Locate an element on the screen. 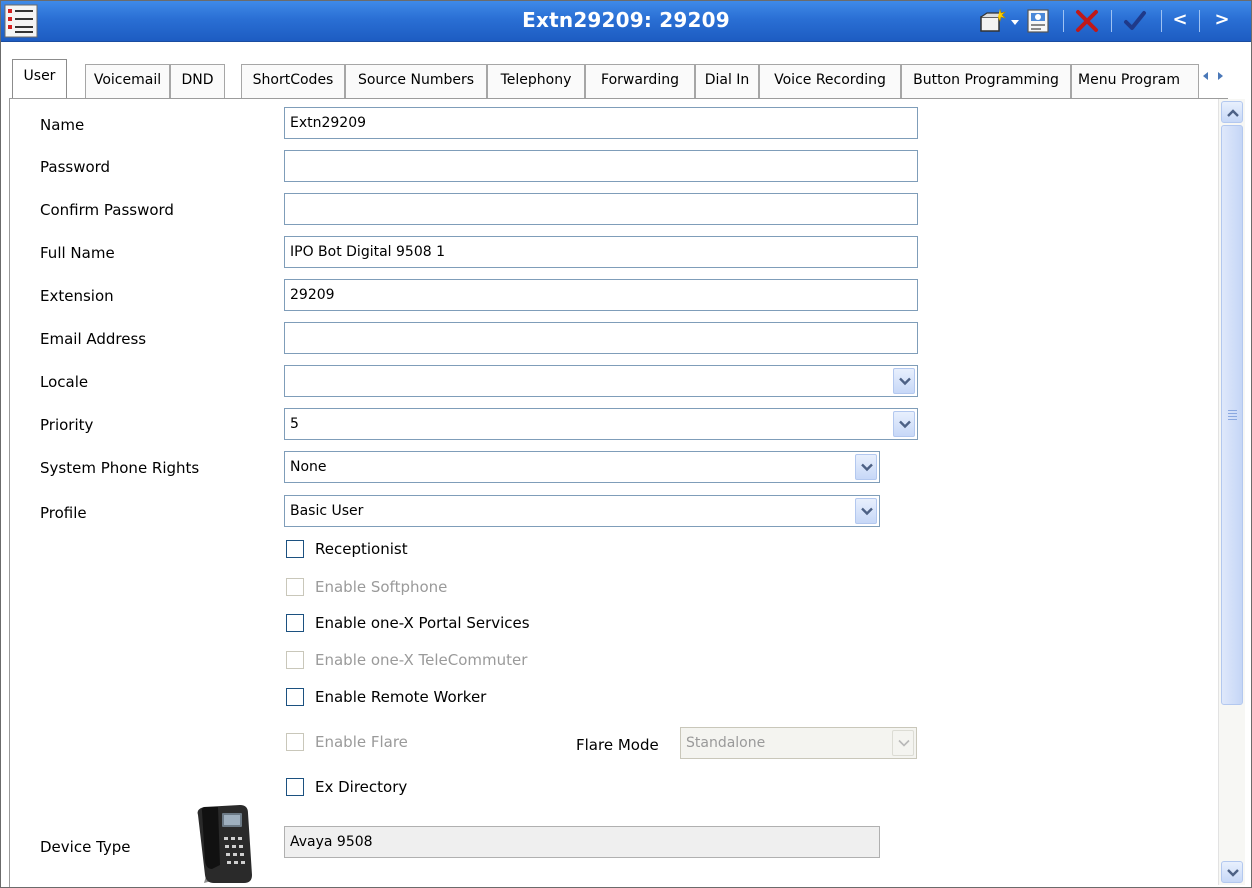 This screenshot has height=888, width=1252. enable-remote-worker-label: Enable Remote Worker is located at coordinates (401, 697).